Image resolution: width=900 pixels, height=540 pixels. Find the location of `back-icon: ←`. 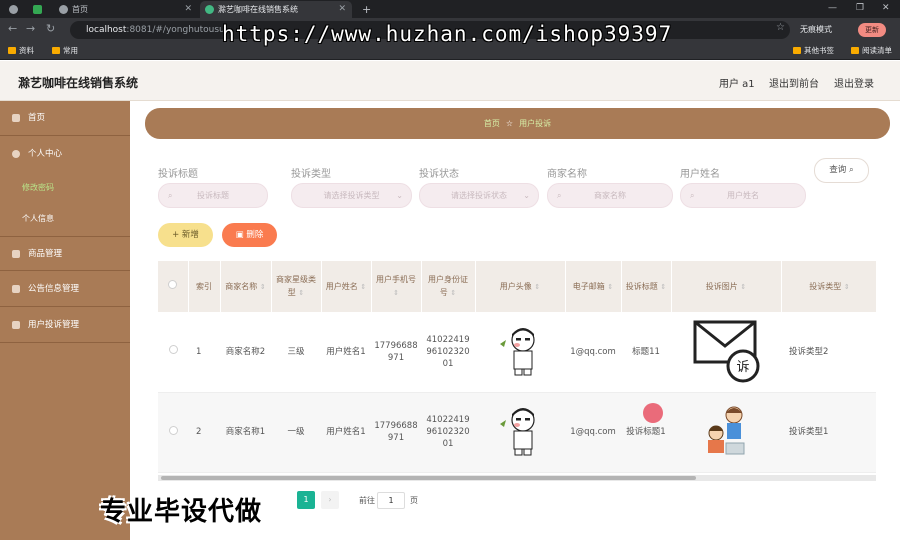

back-icon: ← is located at coordinates (12, 28).